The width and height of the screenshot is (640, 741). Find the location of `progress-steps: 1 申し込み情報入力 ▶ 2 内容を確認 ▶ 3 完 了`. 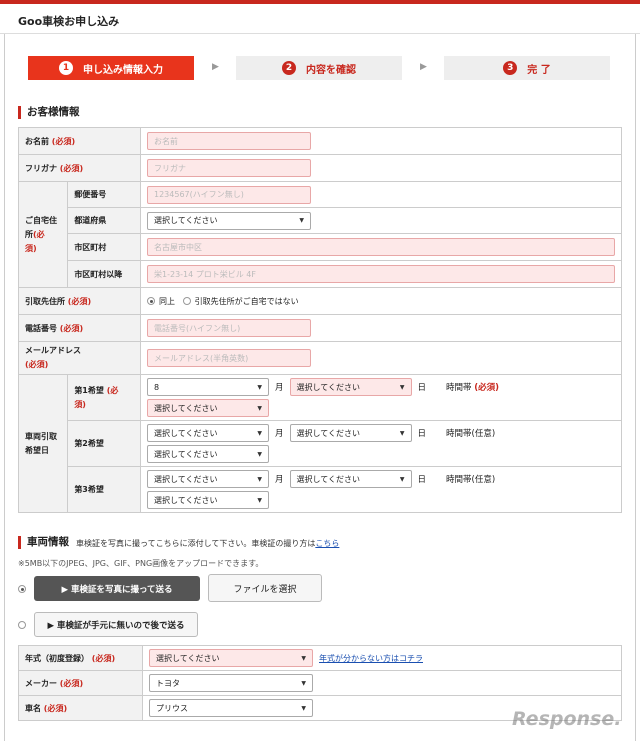

progress-steps: 1 申し込み情報入力 ▶ 2 内容を確認 ▶ 3 完 了 is located at coordinates (319, 68).